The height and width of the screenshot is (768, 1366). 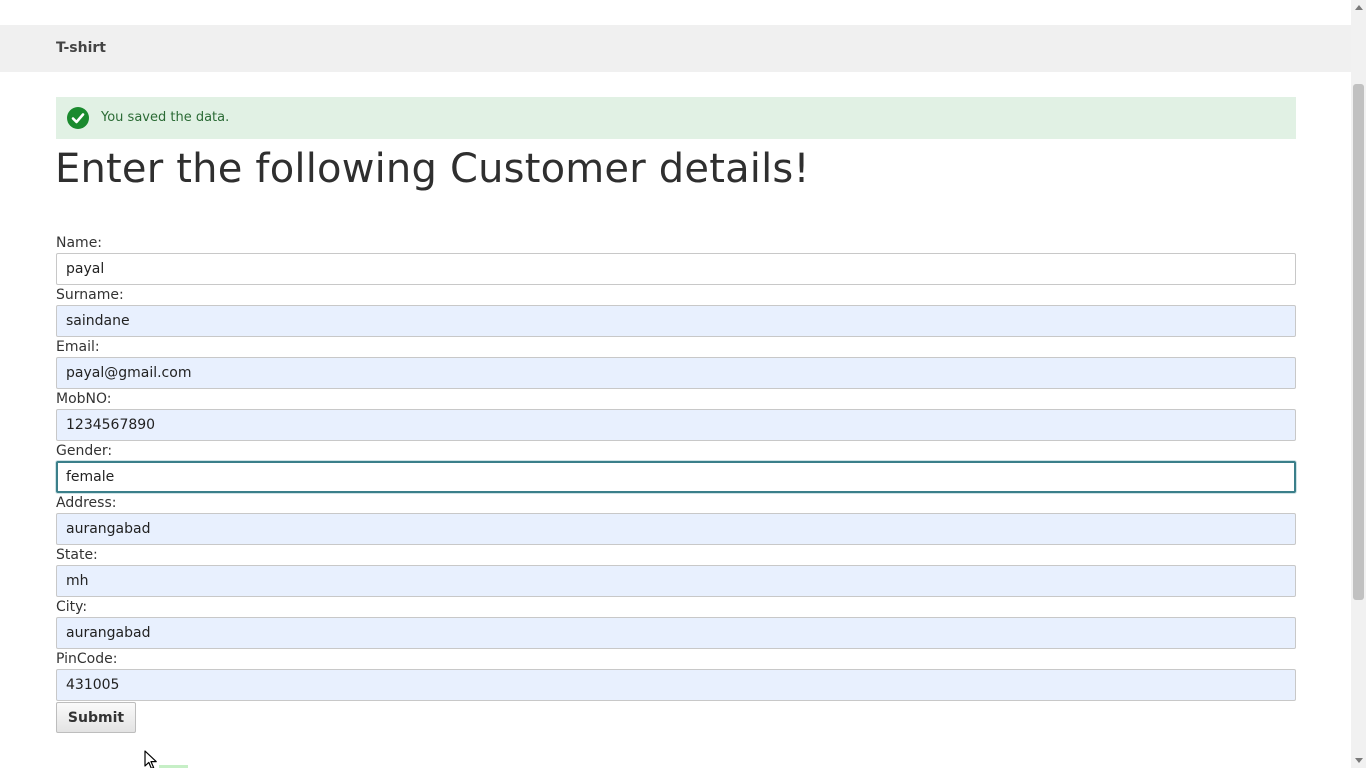 What do you see at coordinates (90, 295) in the screenshot?
I see `field-label: Surname:` at bounding box center [90, 295].